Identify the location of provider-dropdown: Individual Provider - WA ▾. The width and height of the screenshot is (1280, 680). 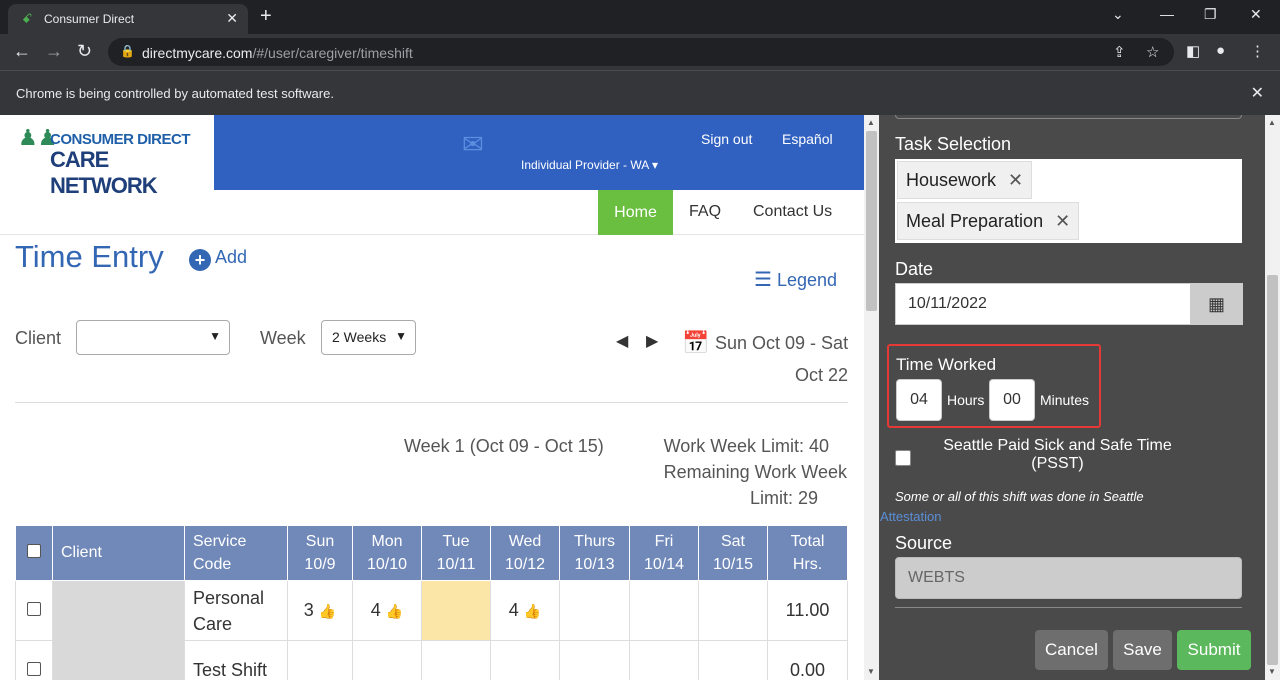
(589, 165).